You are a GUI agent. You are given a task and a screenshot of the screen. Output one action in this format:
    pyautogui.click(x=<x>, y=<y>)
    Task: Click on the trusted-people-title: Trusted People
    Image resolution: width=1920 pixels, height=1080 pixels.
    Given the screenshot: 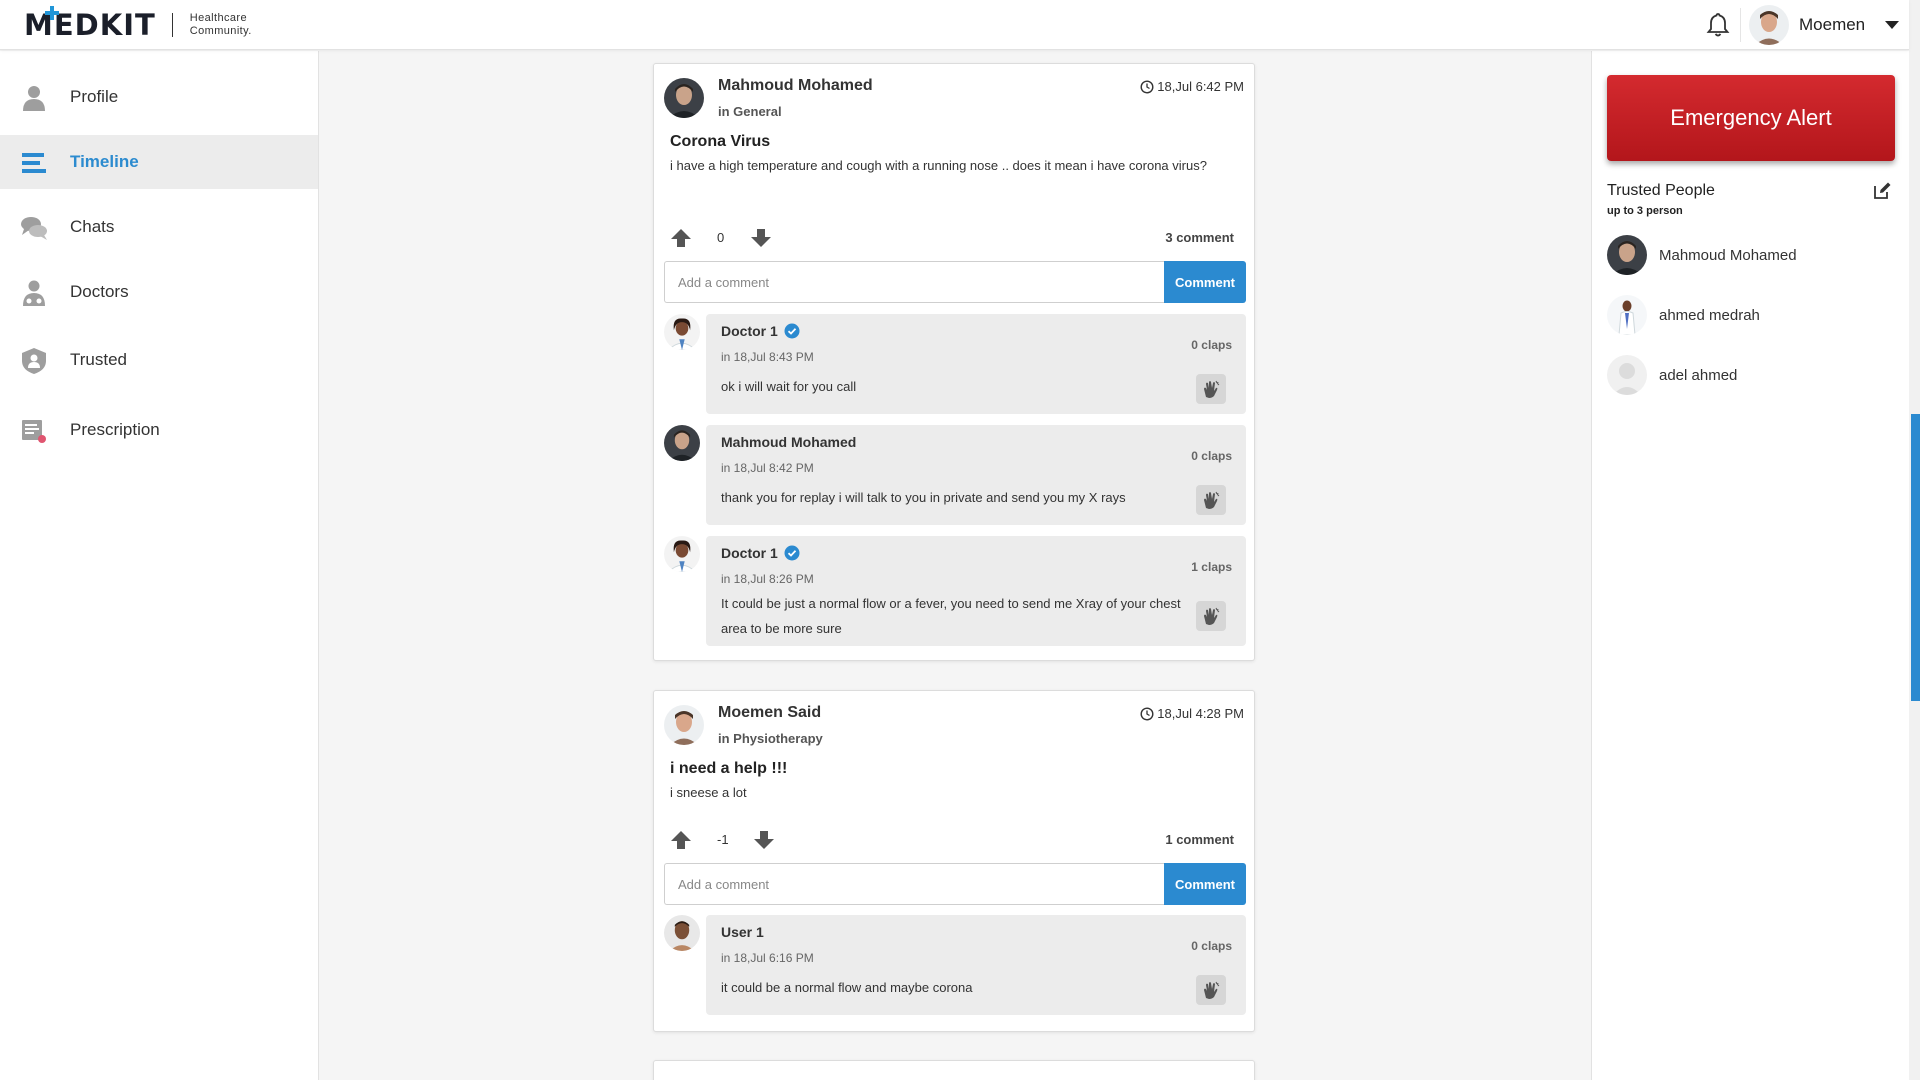 What is the action you would take?
    pyautogui.click(x=1661, y=190)
    